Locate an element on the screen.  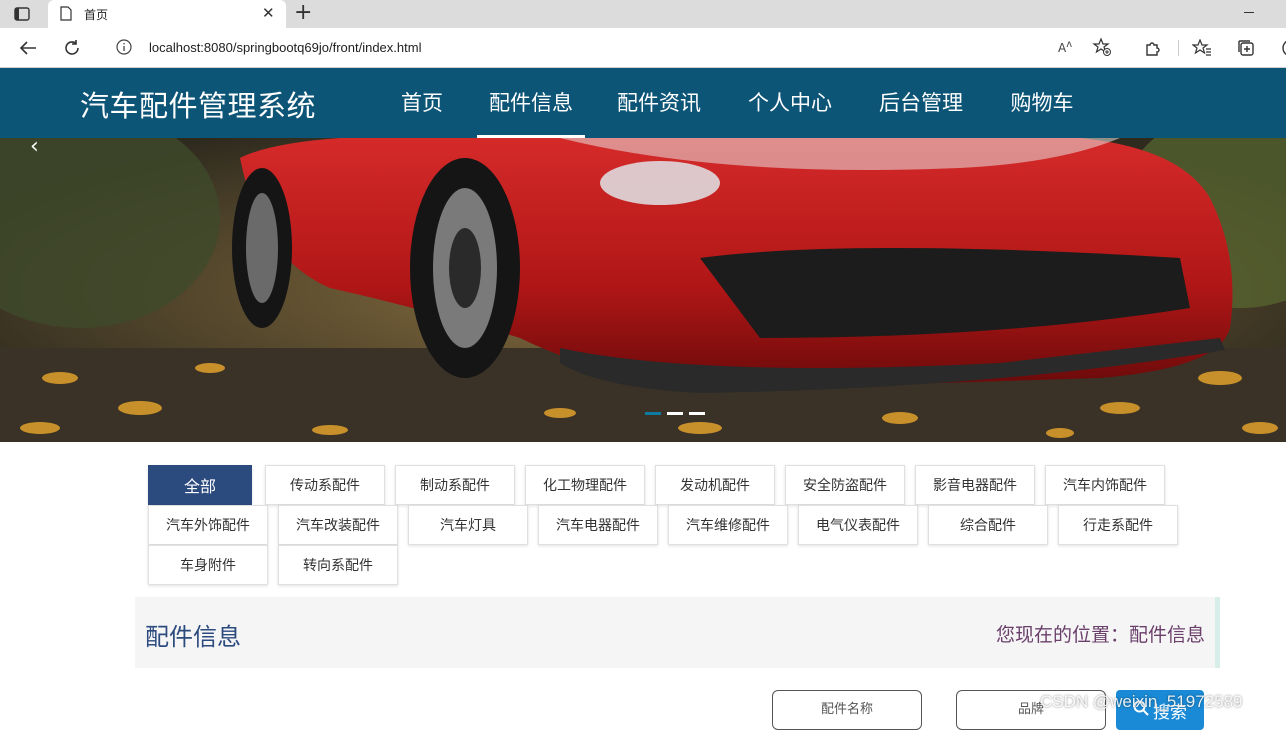
category-button: 转向系配件 is located at coordinates (338, 565).